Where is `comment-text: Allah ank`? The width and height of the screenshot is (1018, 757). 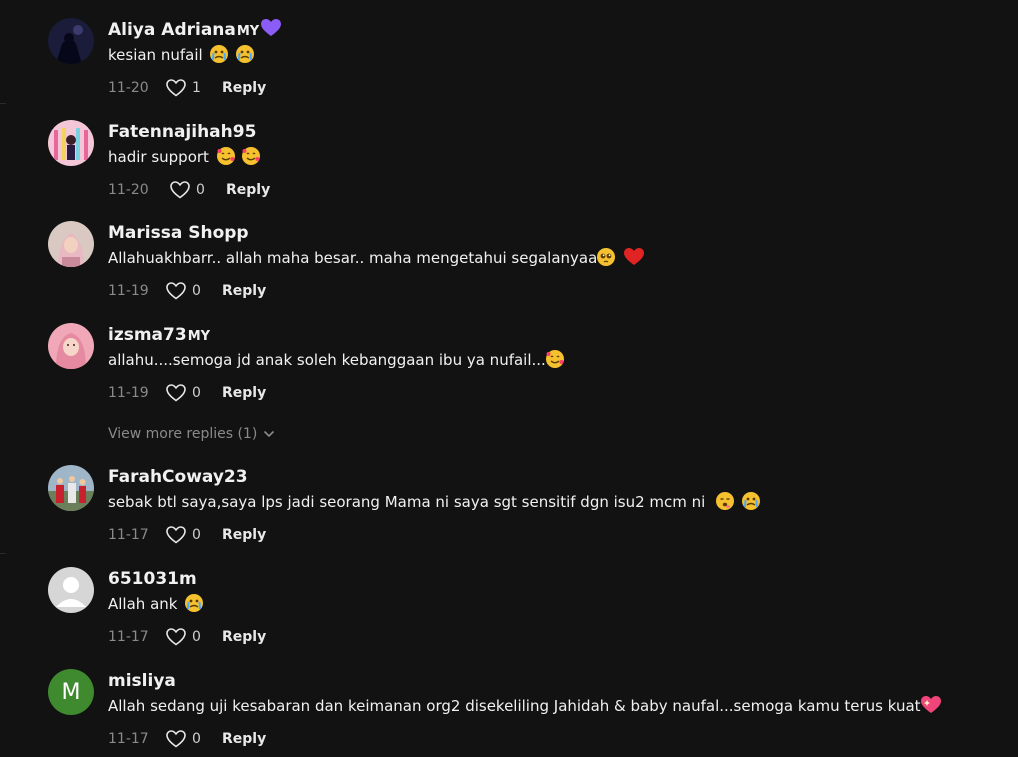
comment-text: Allah ank is located at coordinates (156, 604).